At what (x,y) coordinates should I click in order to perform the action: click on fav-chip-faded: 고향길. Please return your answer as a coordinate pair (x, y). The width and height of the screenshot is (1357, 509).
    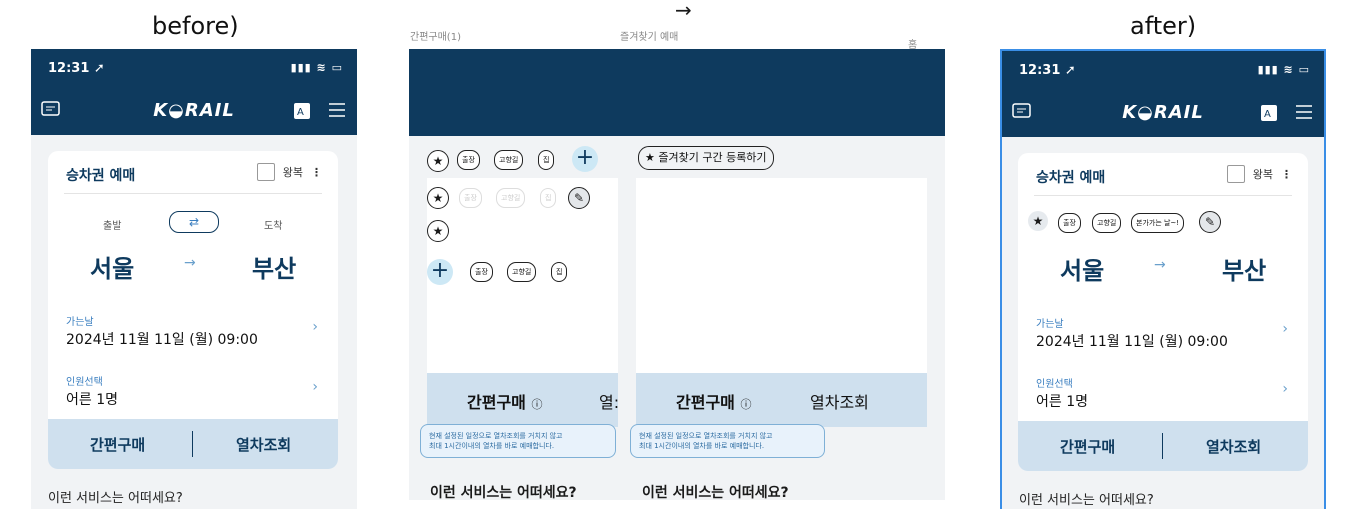
    Looking at the image, I should click on (511, 198).